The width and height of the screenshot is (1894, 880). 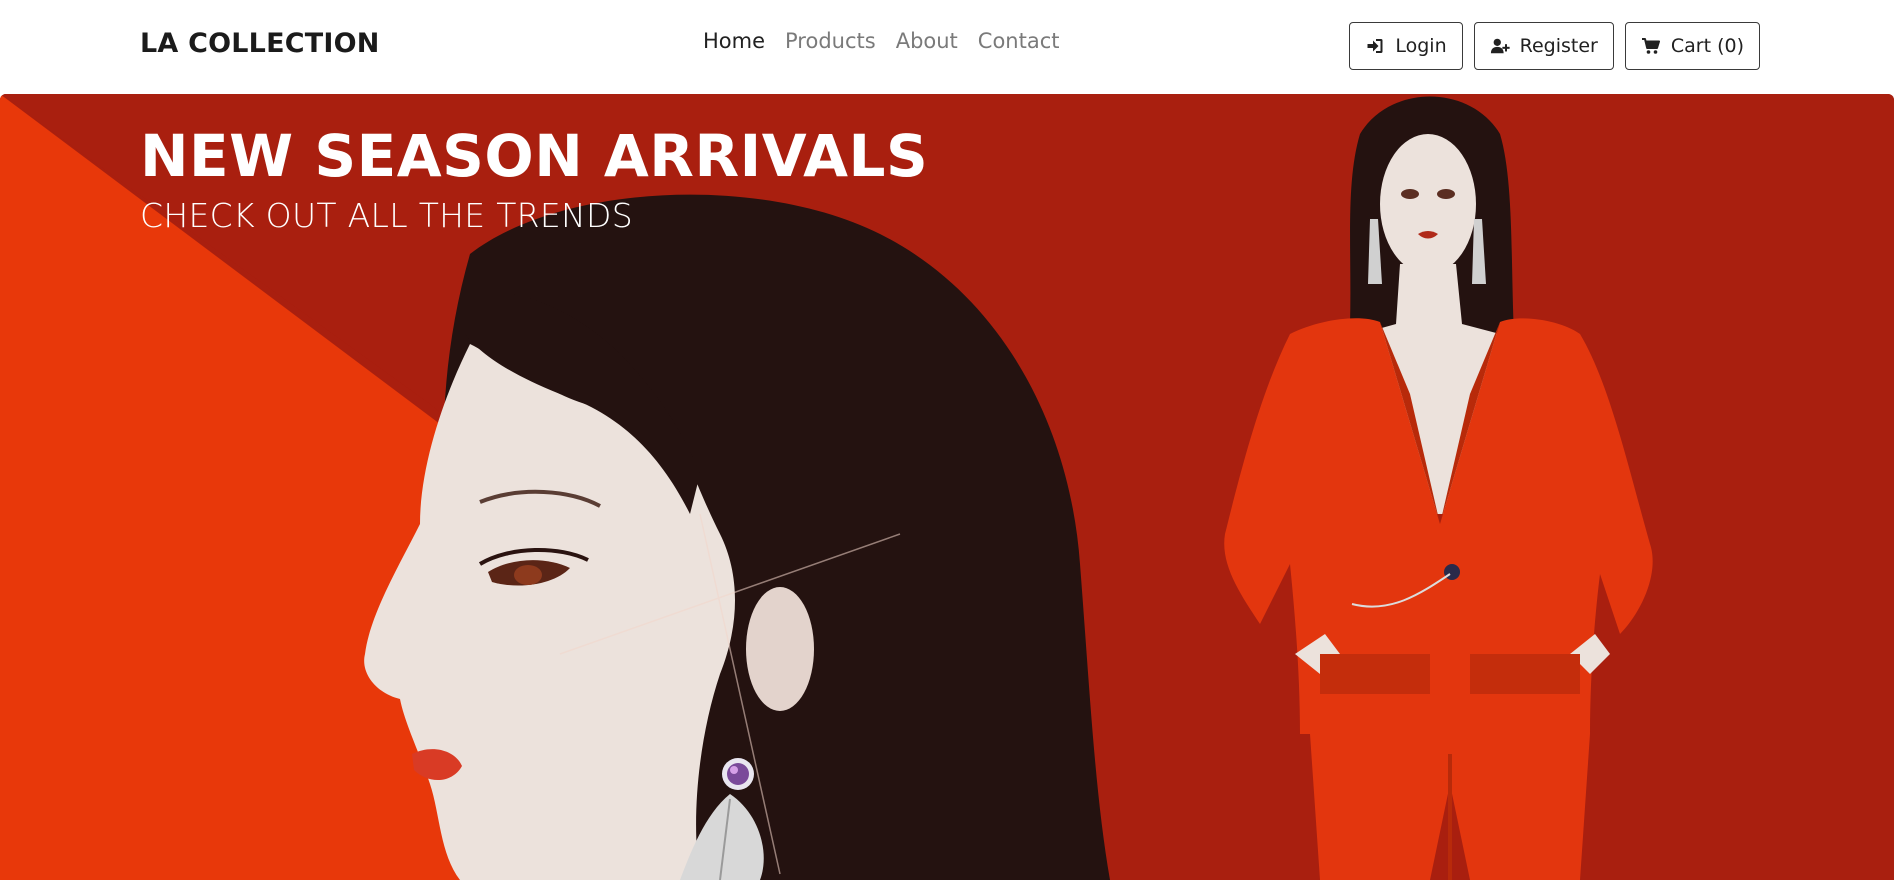 I want to click on login-button: Login, so click(x=1406, y=46).